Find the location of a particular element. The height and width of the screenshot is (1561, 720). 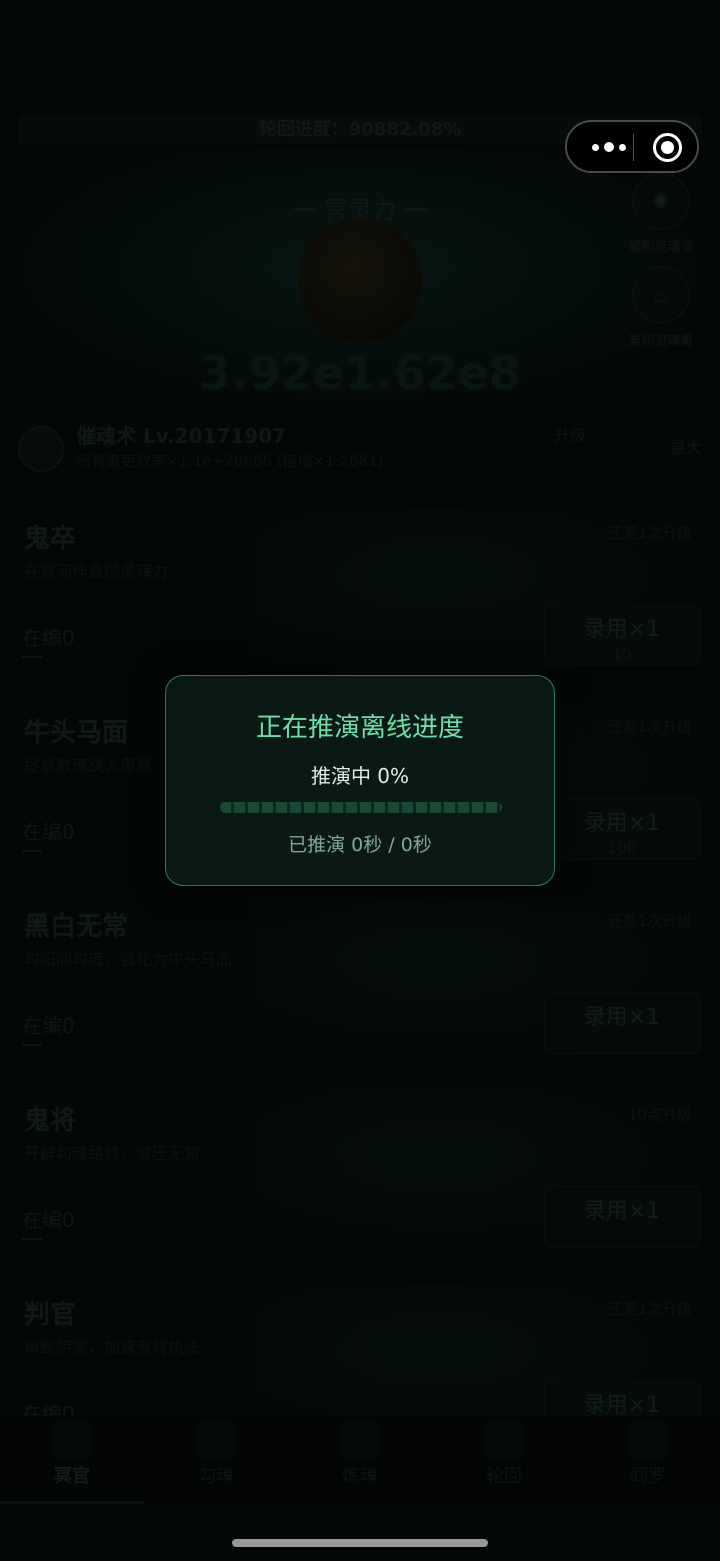

side-button-label: 累积灵魂量 is located at coordinates (661, 341).